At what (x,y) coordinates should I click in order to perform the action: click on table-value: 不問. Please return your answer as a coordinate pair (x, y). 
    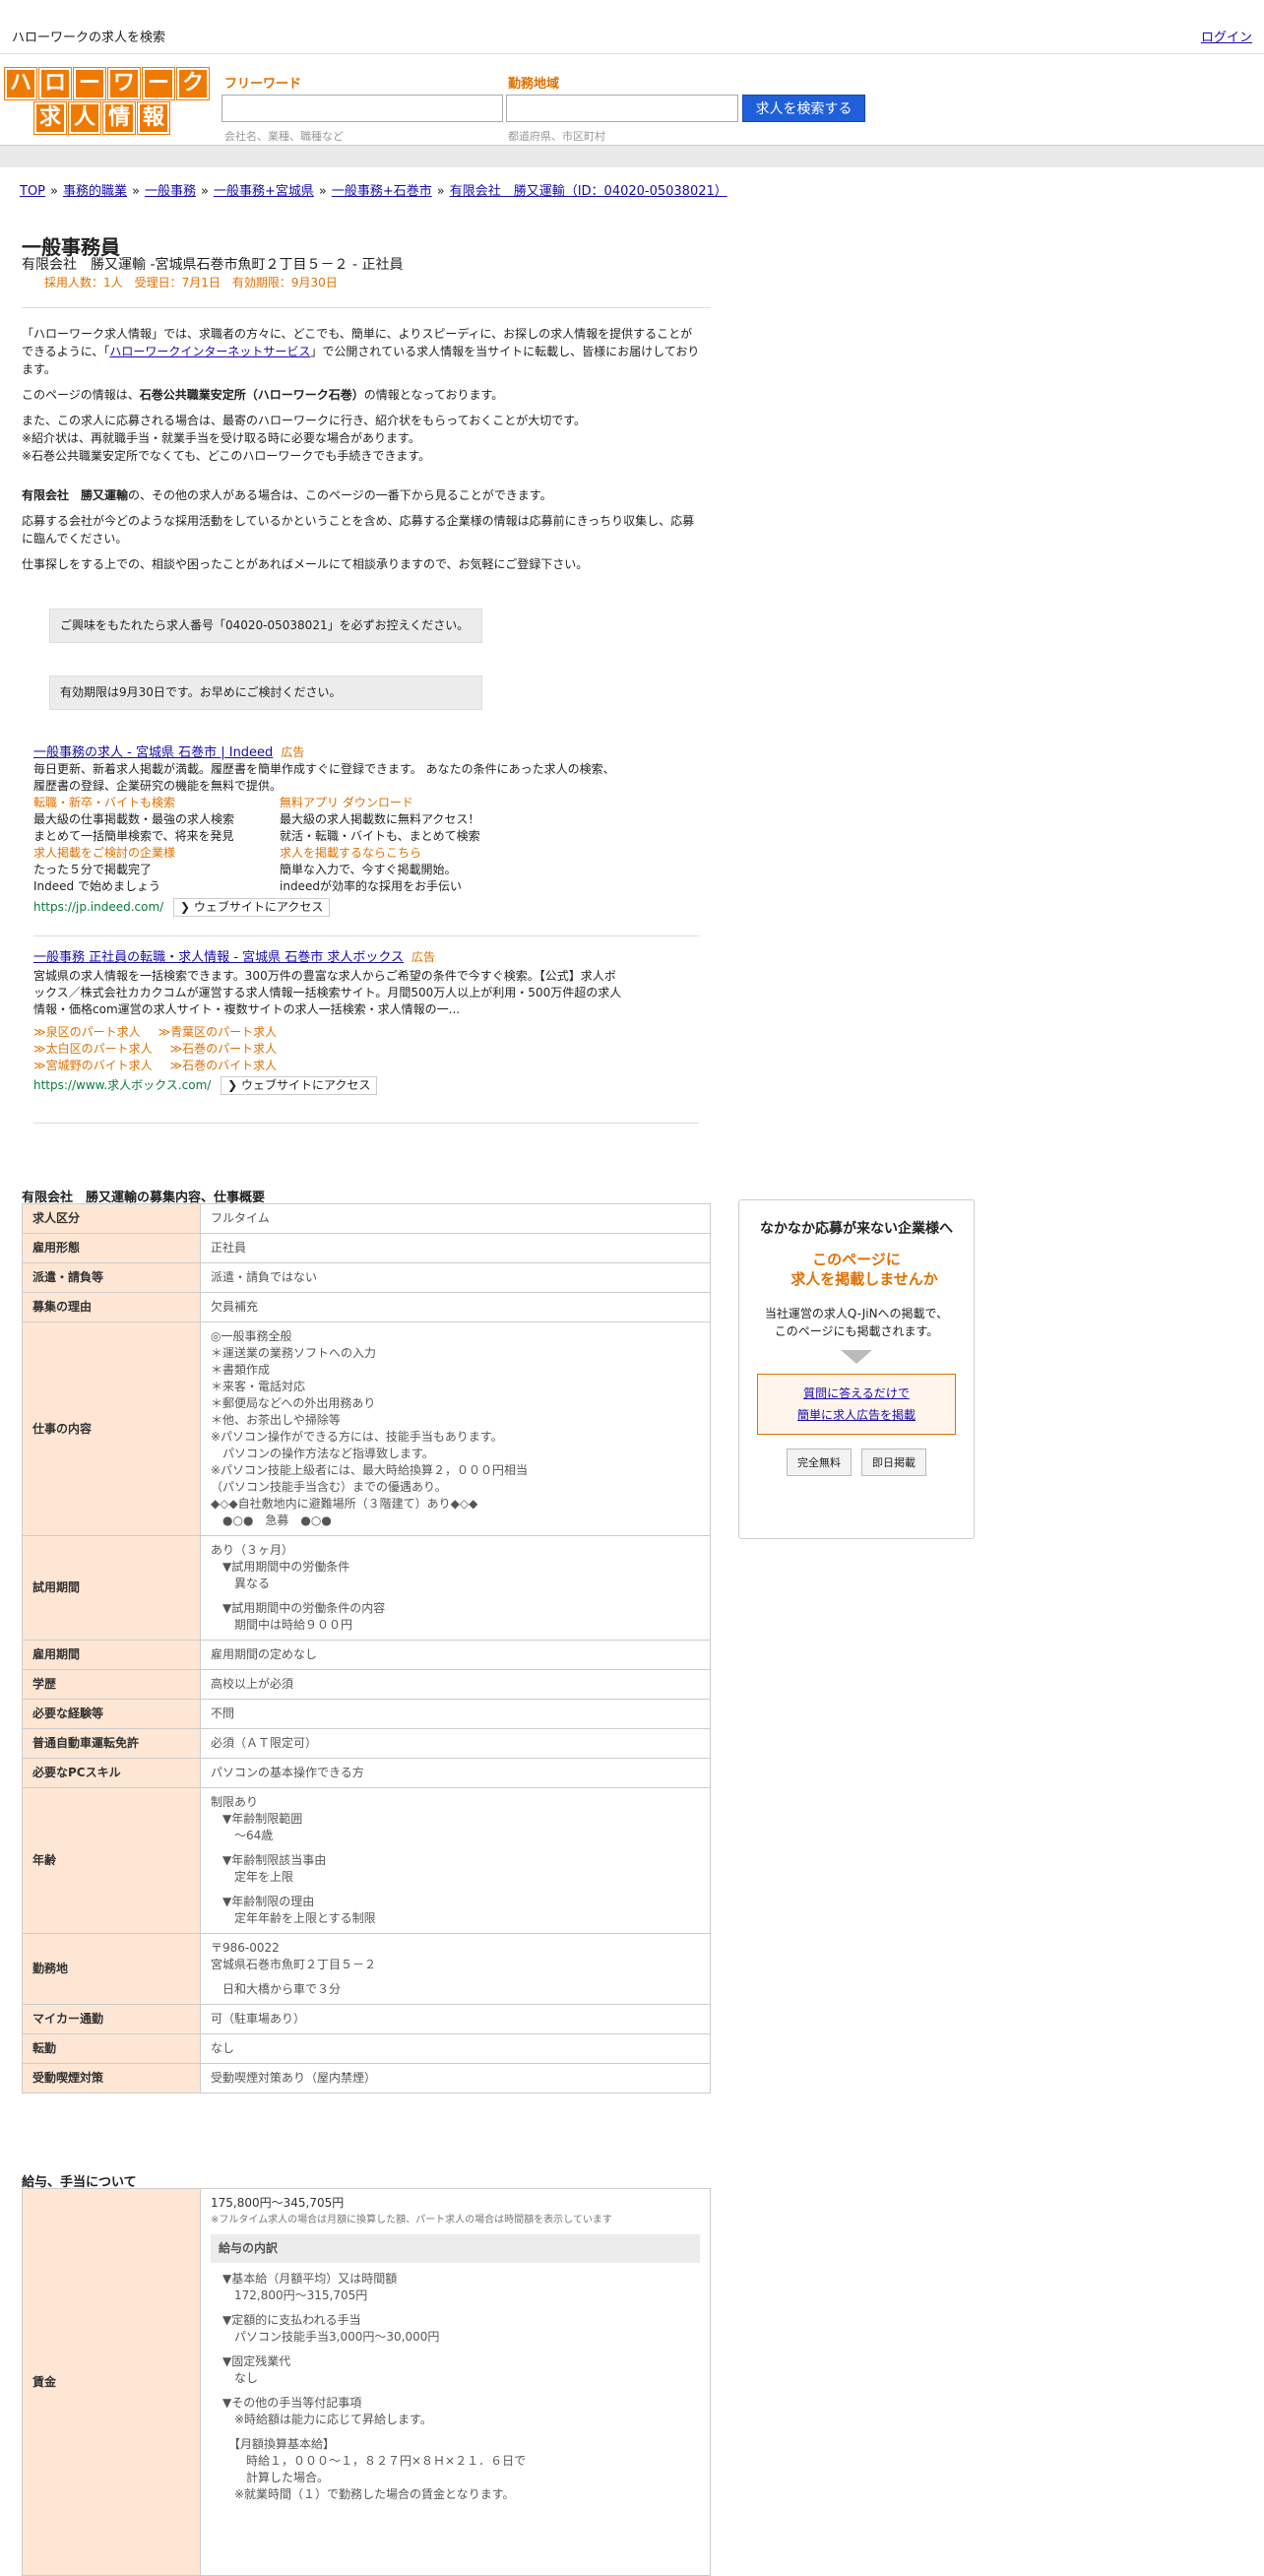
    Looking at the image, I should click on (455, 1714).